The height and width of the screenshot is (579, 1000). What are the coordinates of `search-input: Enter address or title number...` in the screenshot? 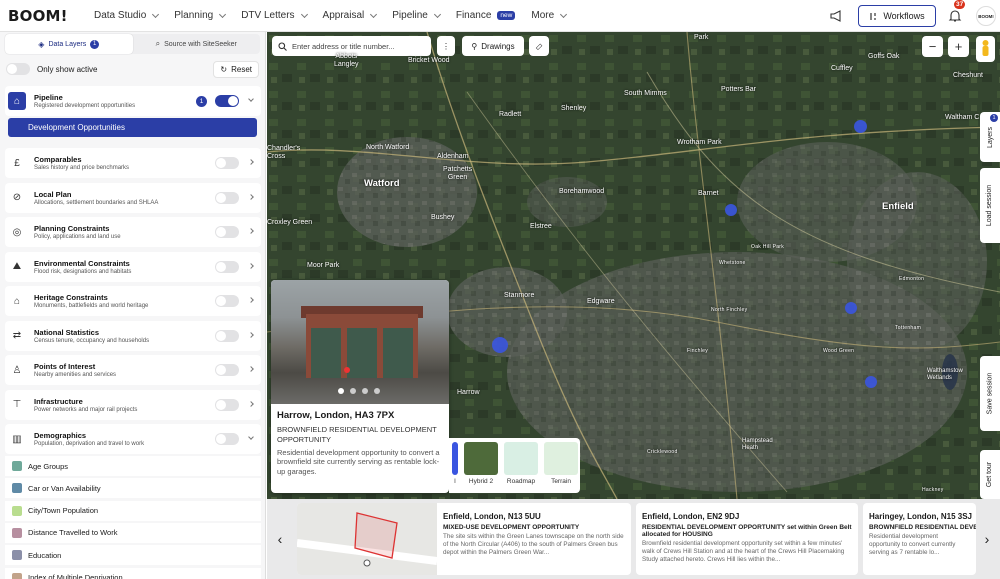 It's located at (343, 46).